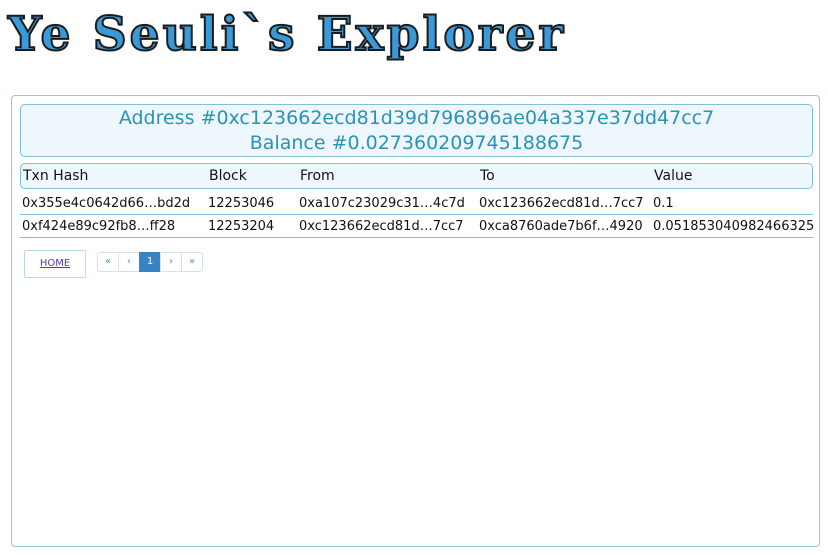 This screenshot has height=555, width=828. Describe the element at coordinates (228, 176) in the screenshot. I see `column-header-block: Block` at that location.